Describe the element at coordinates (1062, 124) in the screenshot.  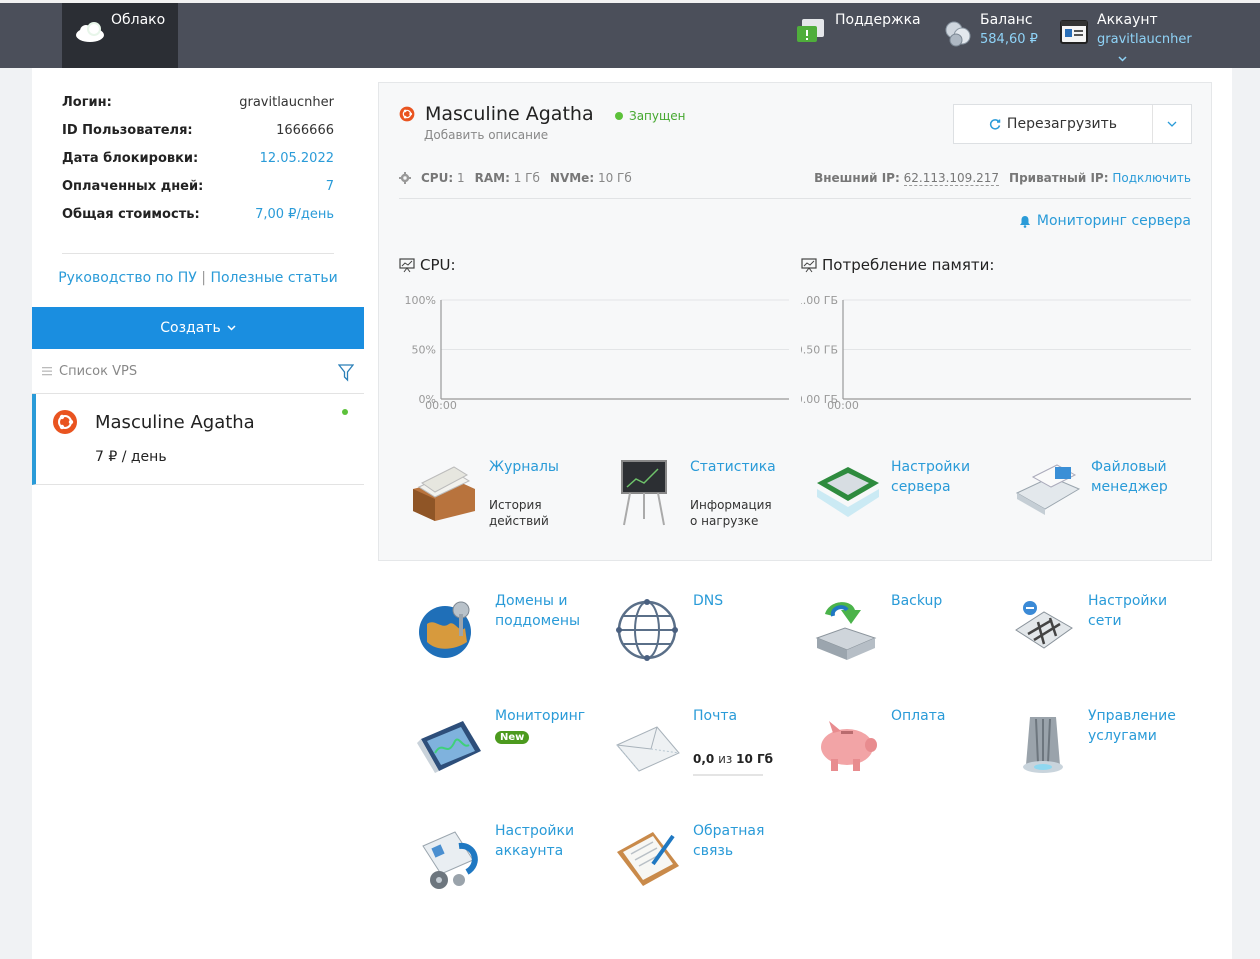
I see `reboot-label: Перезагрузить` at that location.